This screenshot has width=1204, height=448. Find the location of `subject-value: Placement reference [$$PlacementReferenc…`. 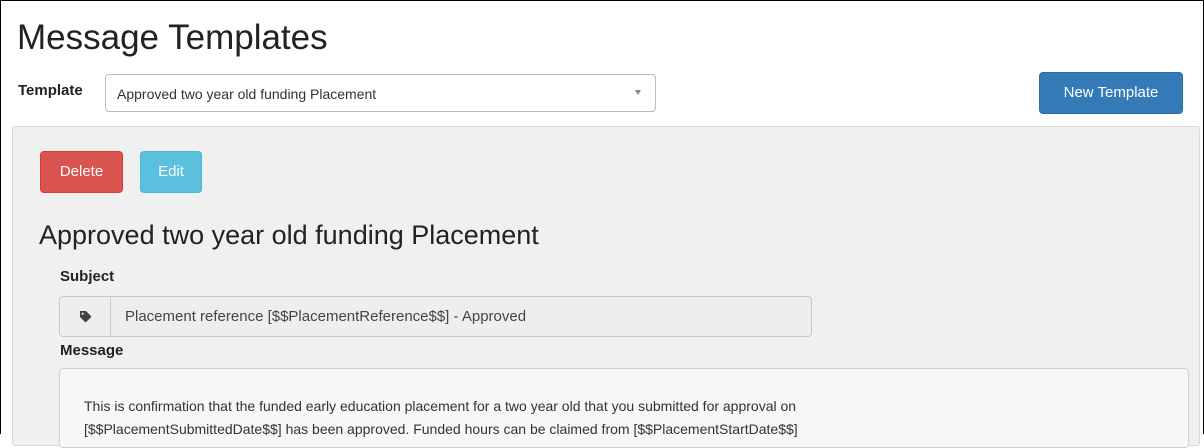

subject-value: Placement reference [$$PlacementReferenc… is located at coordinates (326, 316).